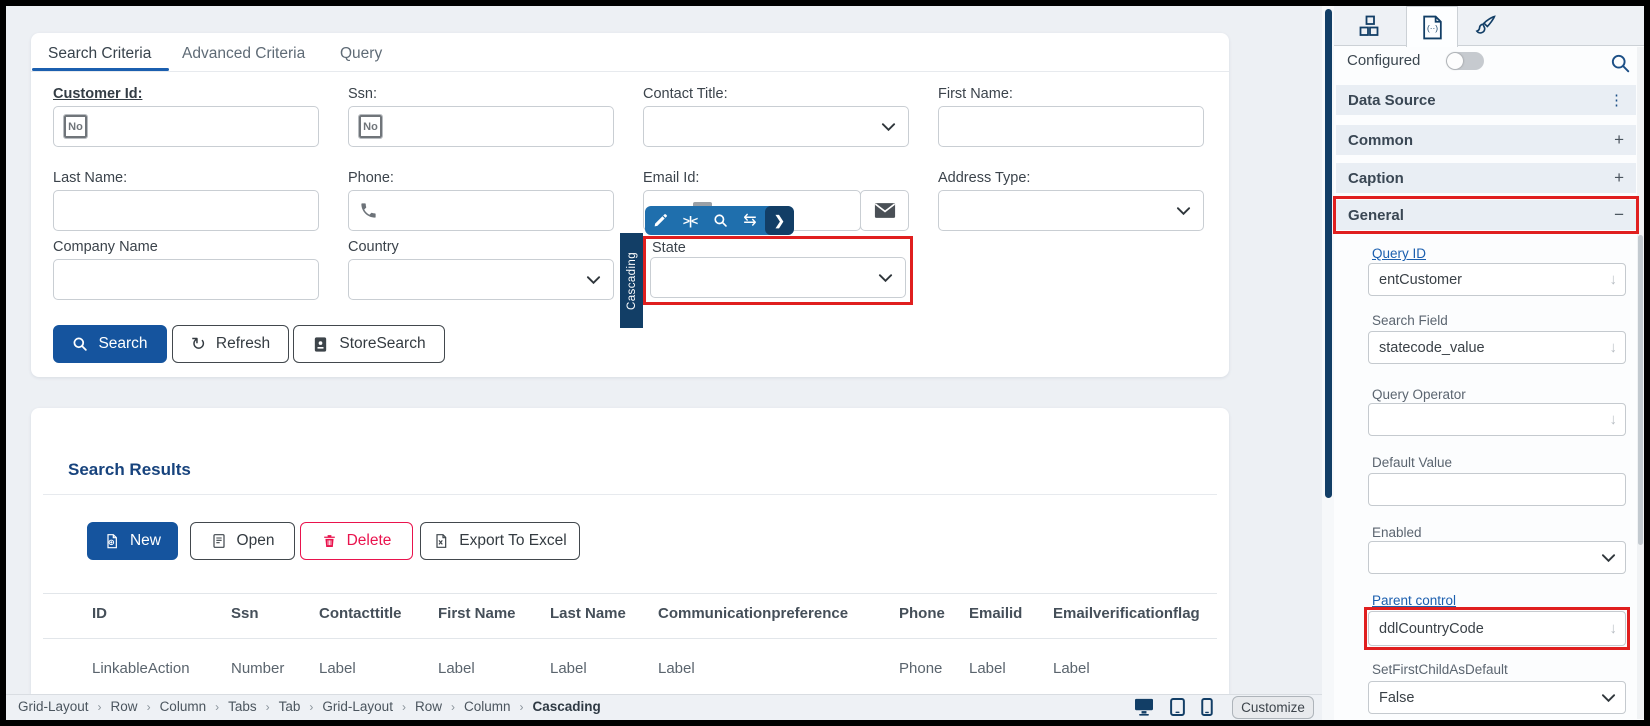 The width and height of the screenshot is (1650, 726). Describe the element at coordinates (1497, 279) in the screenshot. I see `query-id-input: entCustomer ↓` at that location.